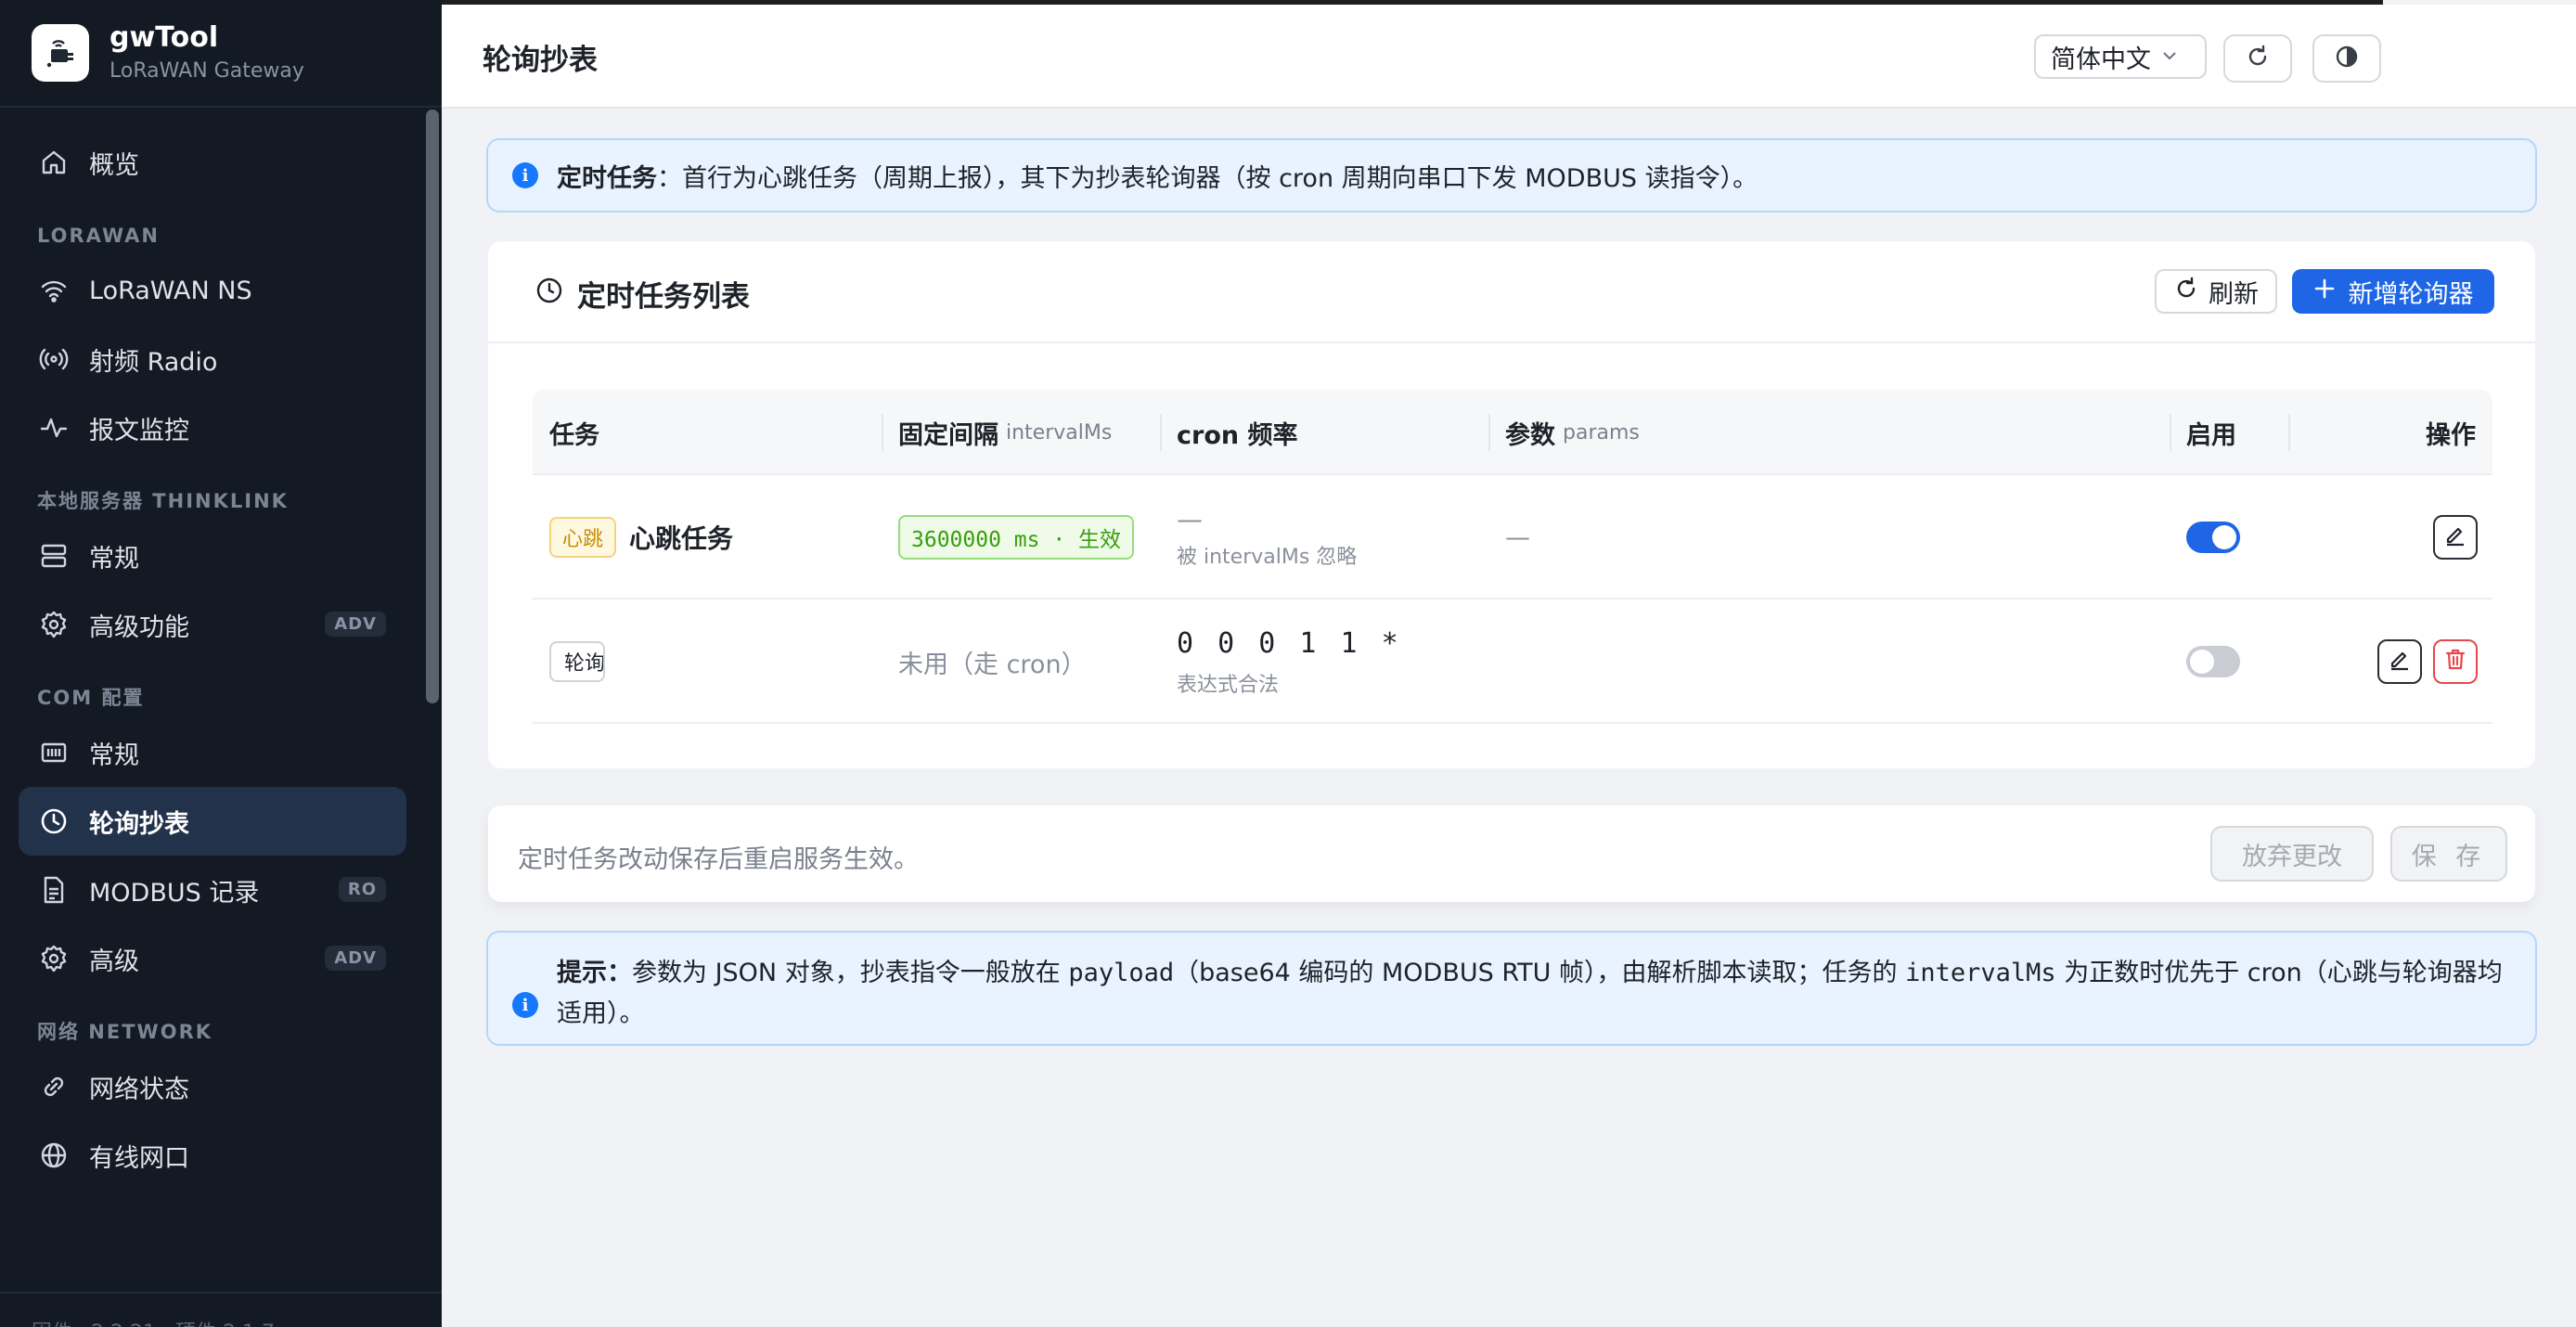  What do you see at coordinates (54, 1086) in the screenshot?
I see `link-icon` at bounding box center [54, 1086].